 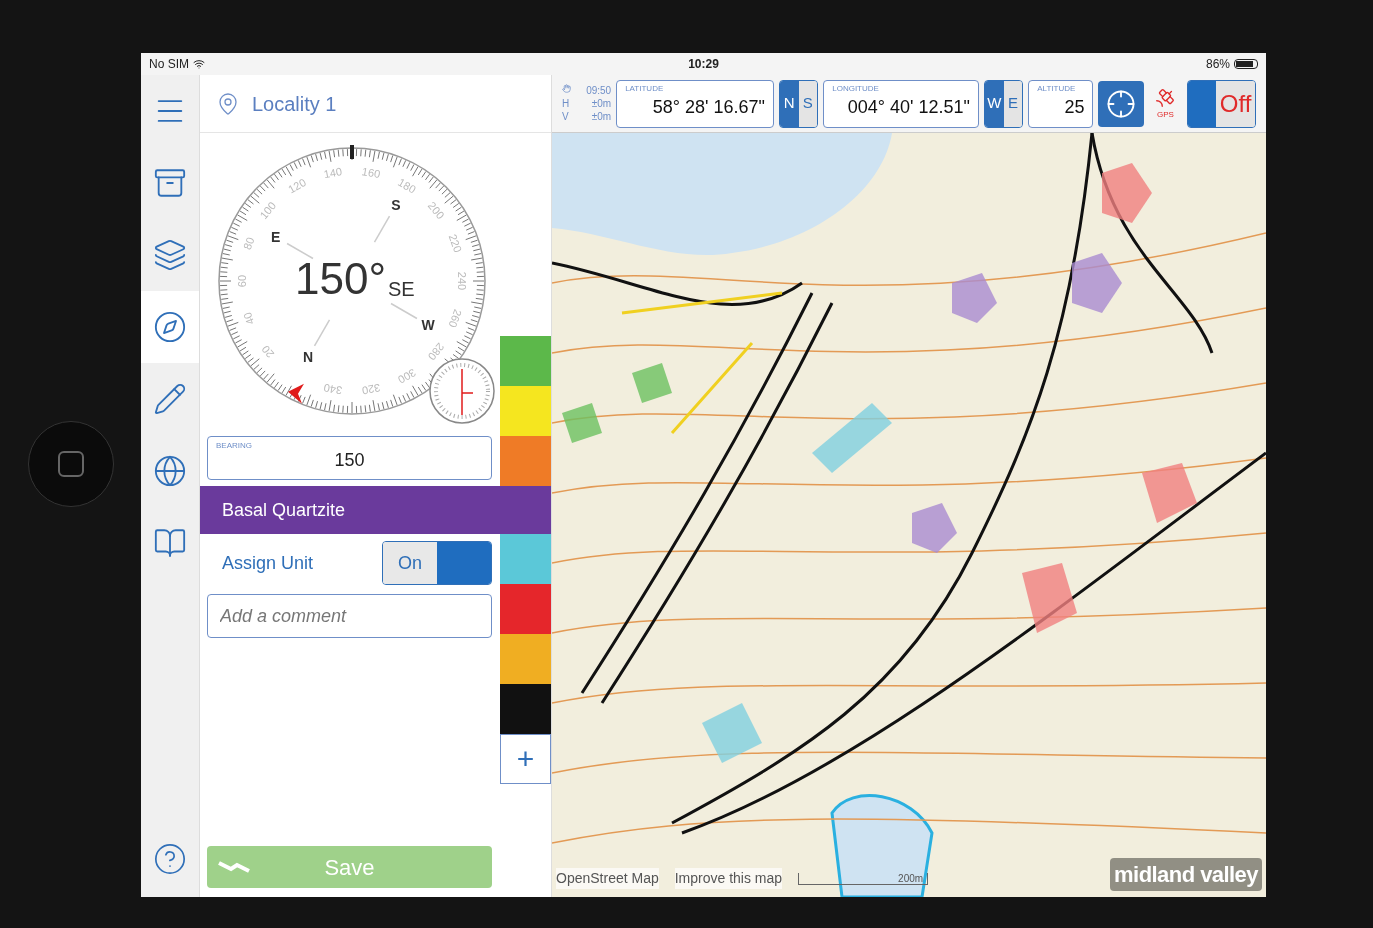 I want to click on h-accuracy: ±0m, so click(x=601, y=103).